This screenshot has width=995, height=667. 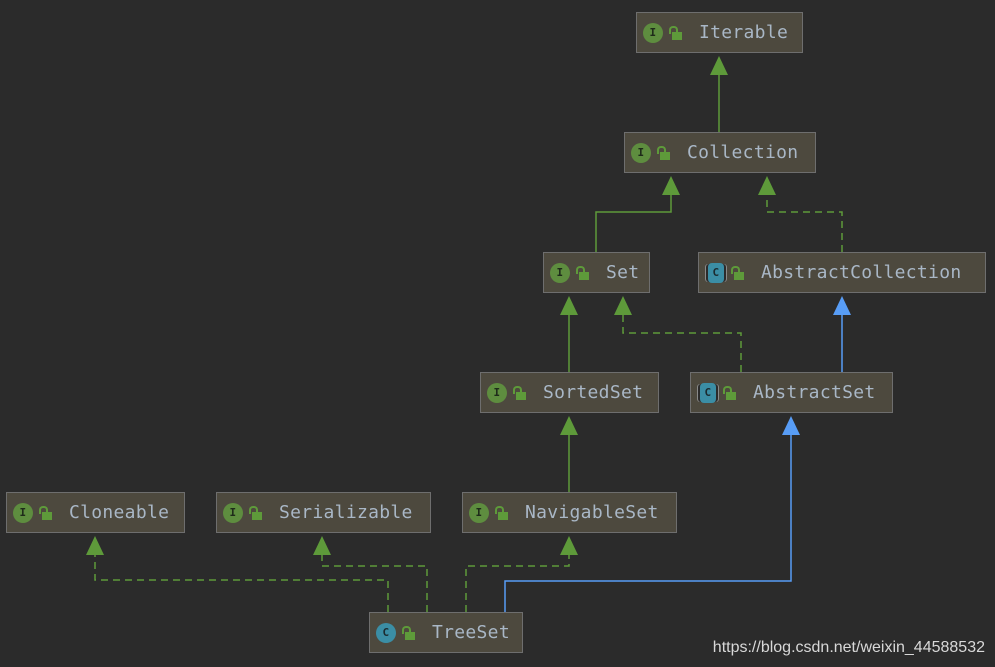 I want to click on node-label: AbstractSet, so click(x=814, y=392).